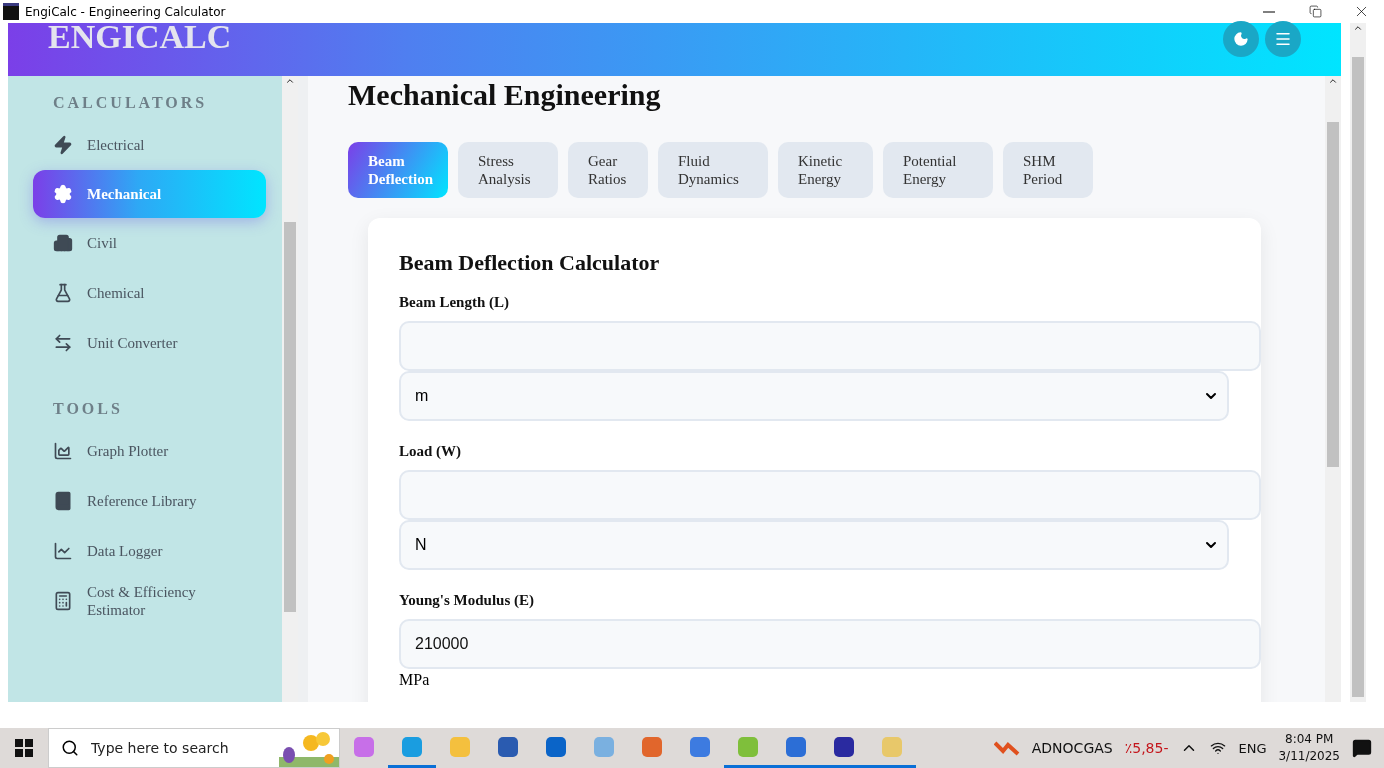 The height and width of the screenshot is (768, 1384). What do you see at coordinates (530, 263) in the screenshot?
I see `card-title: Beam Deflection Calculator` at bounding box center [530, 263].